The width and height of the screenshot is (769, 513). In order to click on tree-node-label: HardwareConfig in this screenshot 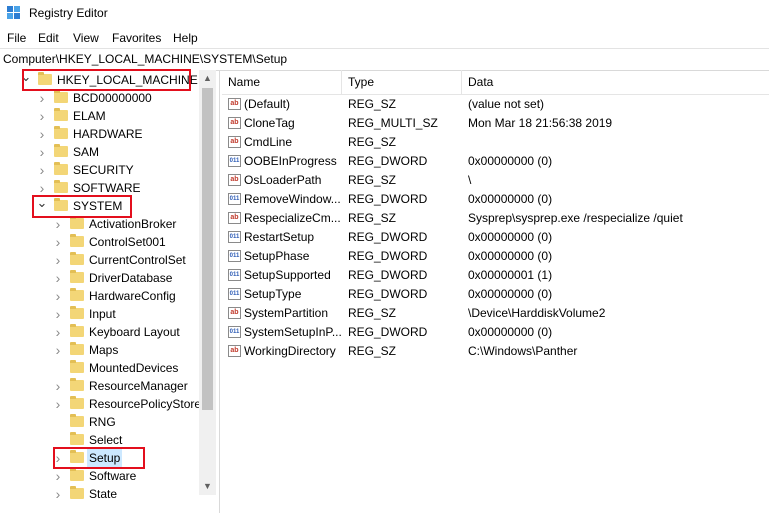, I will do `click(132, 296)`.